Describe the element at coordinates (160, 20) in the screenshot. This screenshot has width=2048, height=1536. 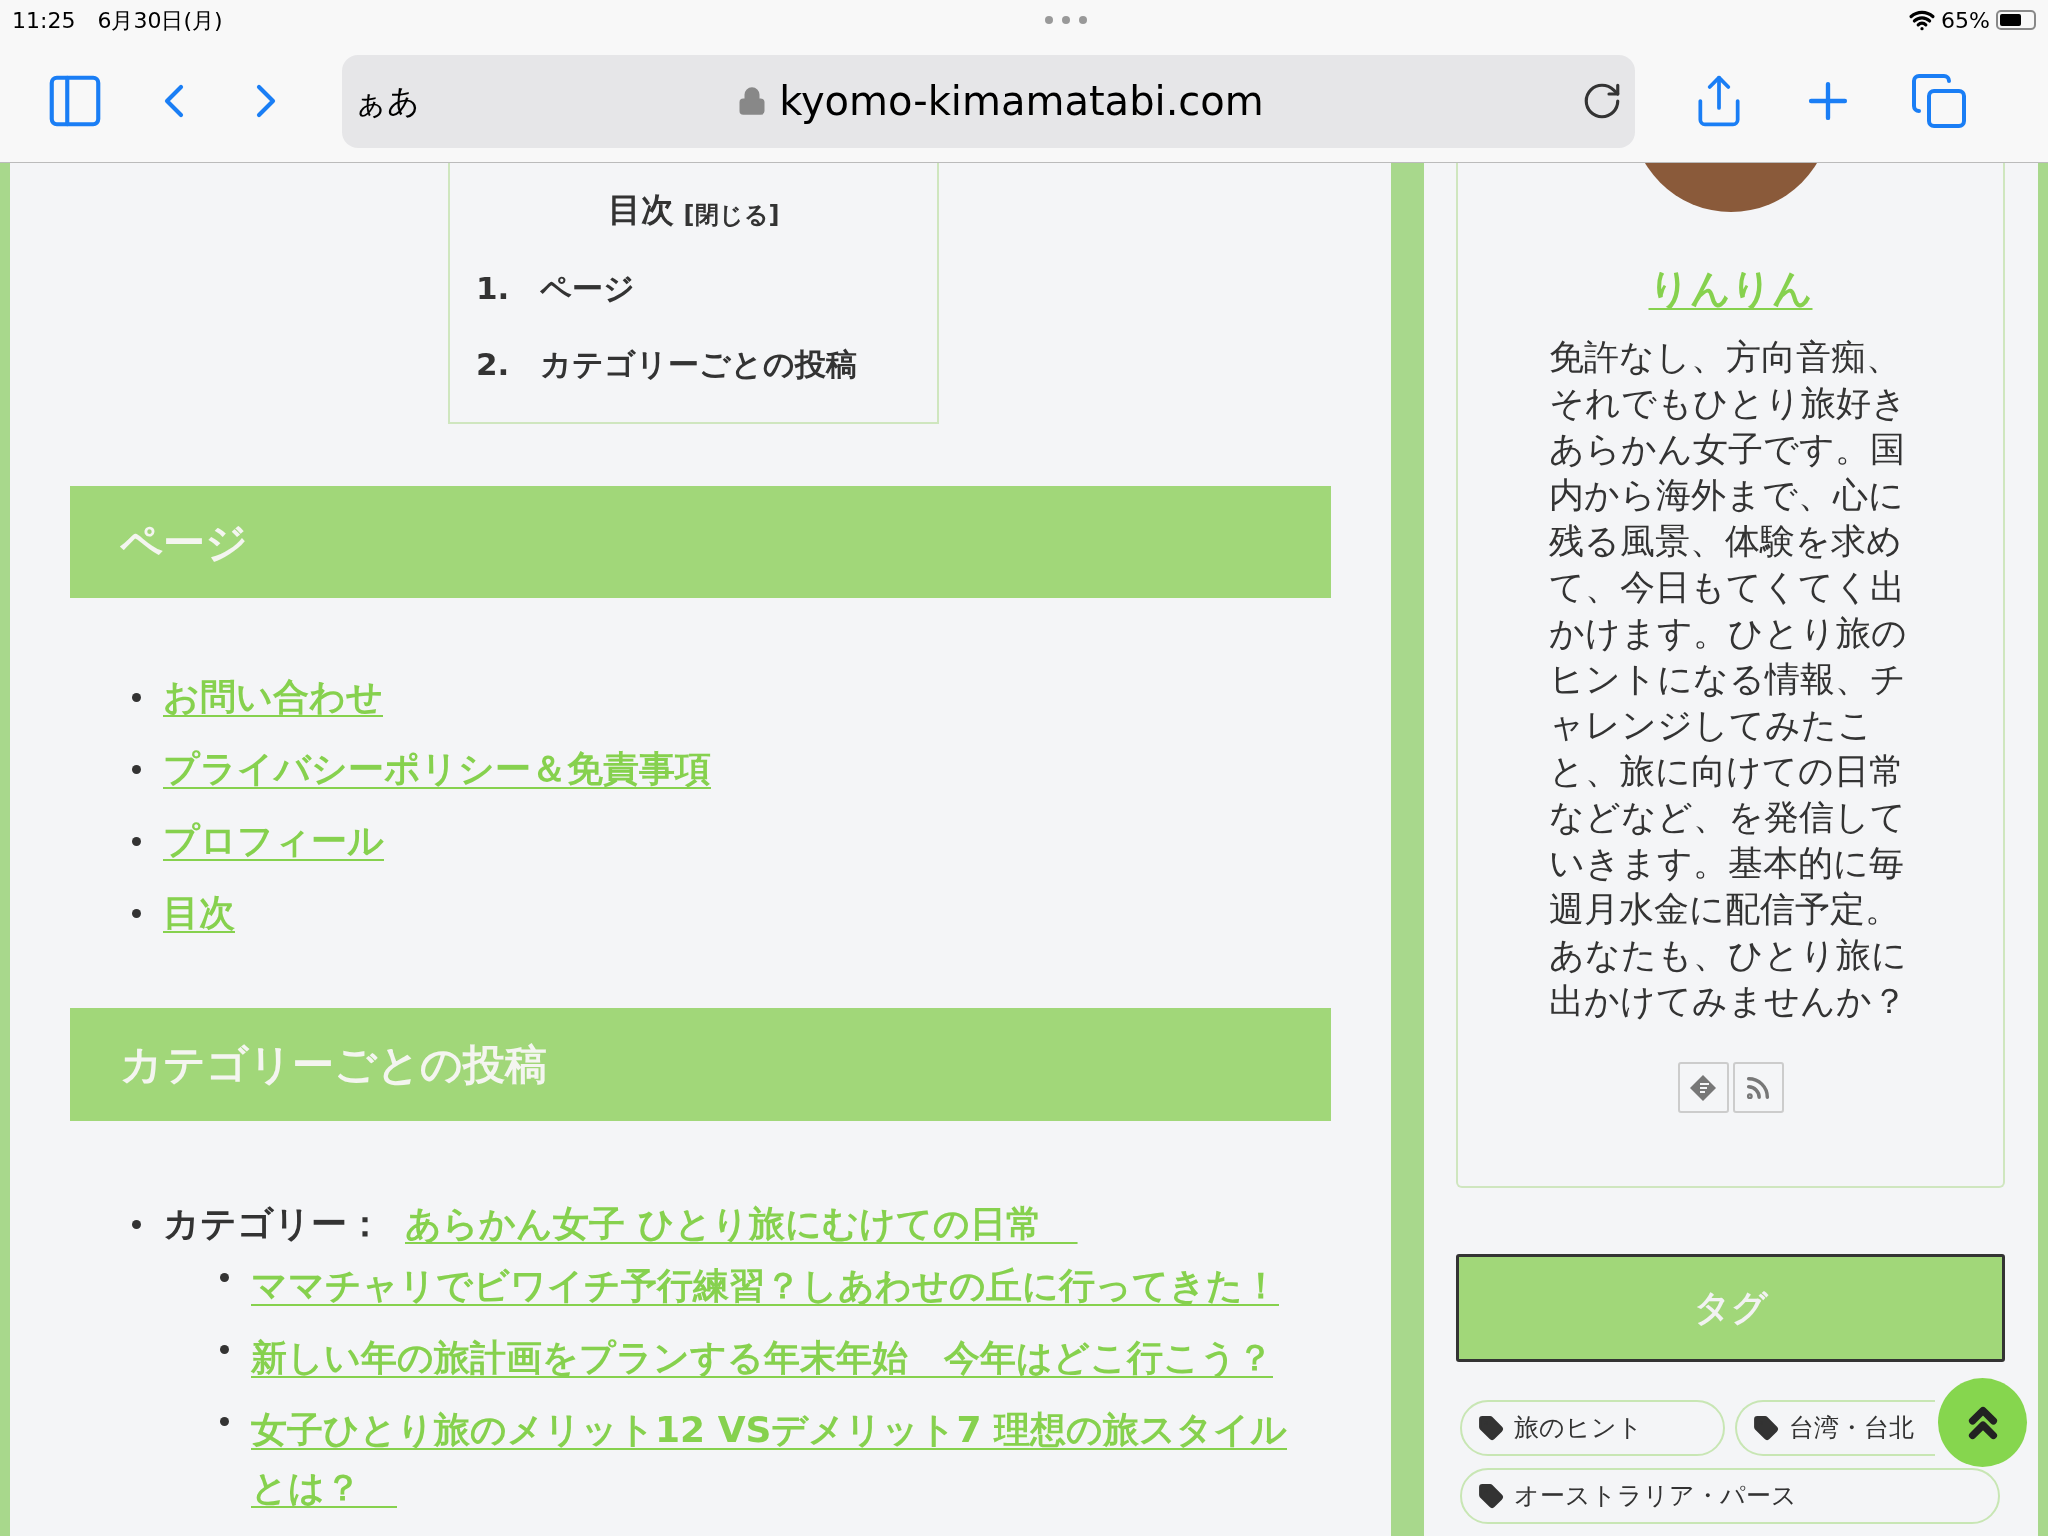
I see `status-date: 6月30日(月)` at that location.